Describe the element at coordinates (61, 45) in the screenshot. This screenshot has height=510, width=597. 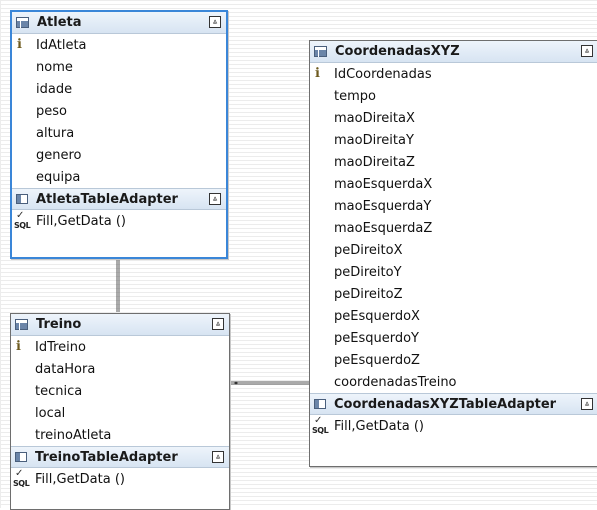
I see `column-label: IdAtleta` at that location.